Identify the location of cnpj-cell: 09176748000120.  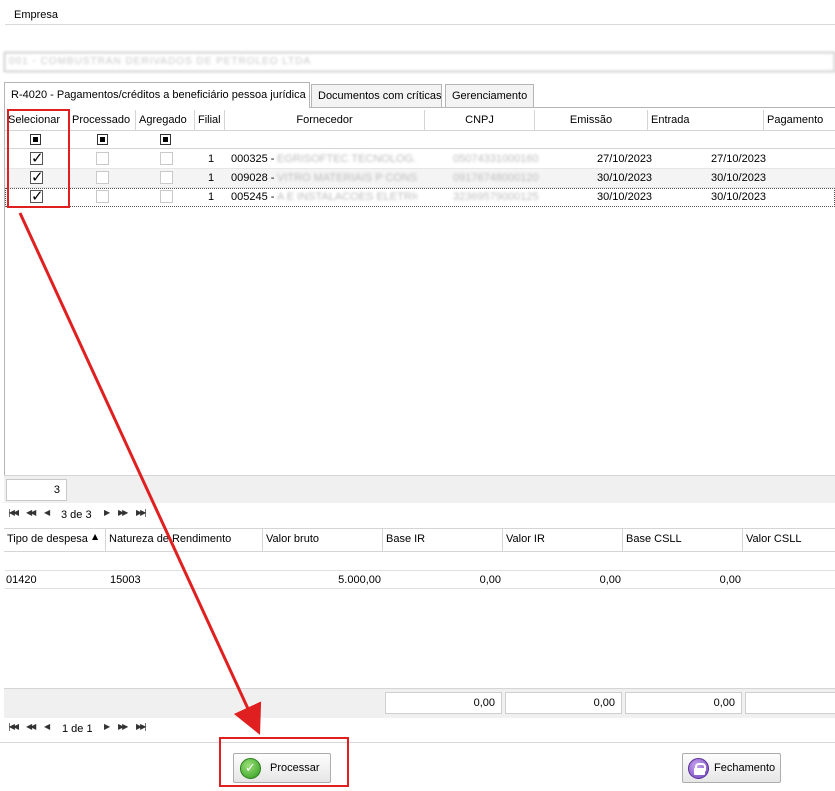
(496, 178).